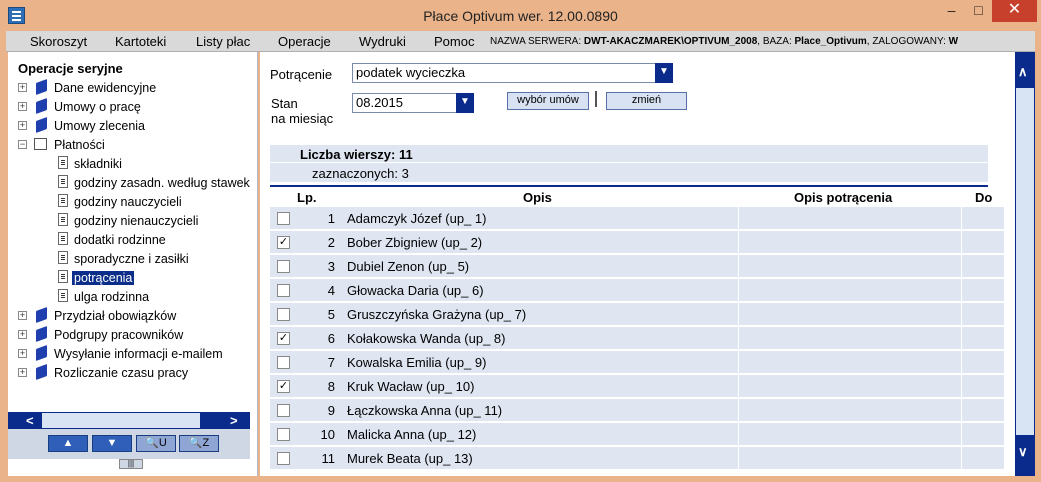 The image size is (1041, 482). Describe the element at coordinates (983, 197) in the screenshot. I see `column-header-do: Do` at that location.